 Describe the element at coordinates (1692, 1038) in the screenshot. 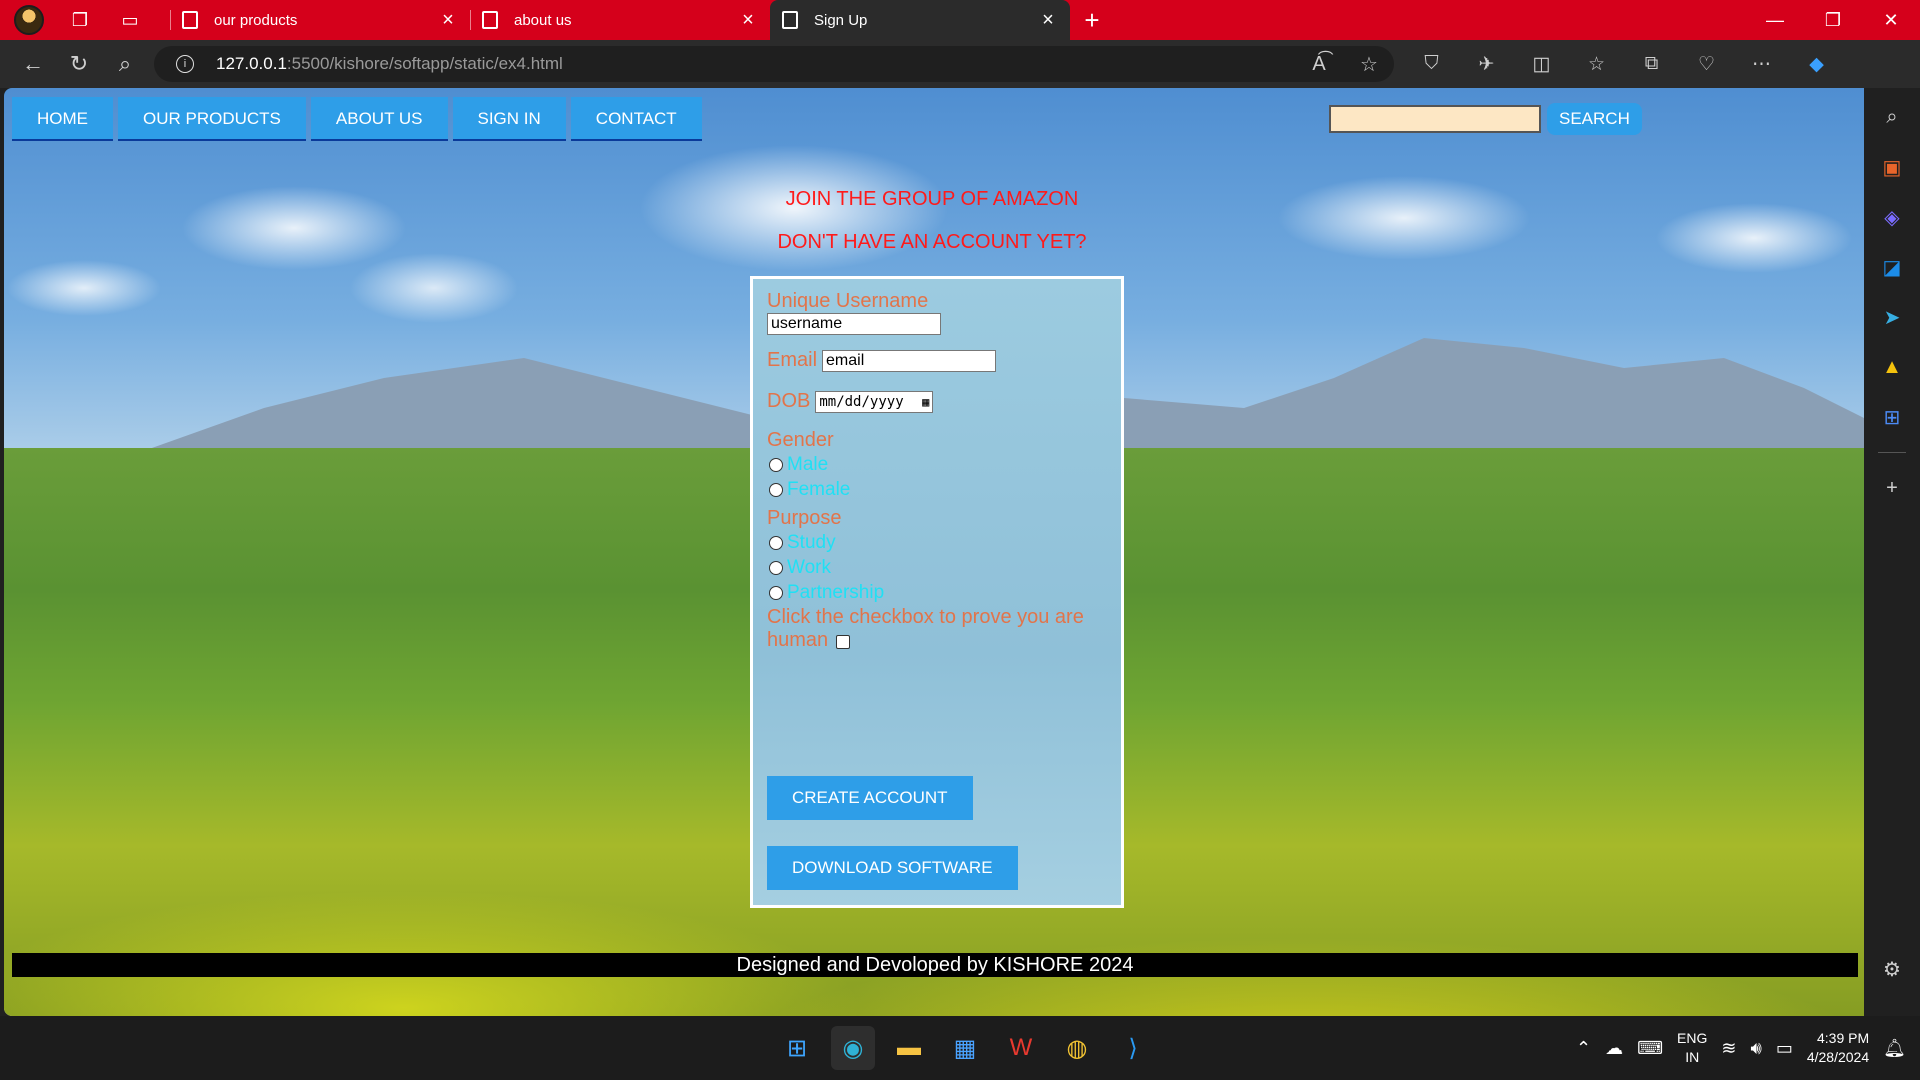

I see `lang-code: ENG` at that location.